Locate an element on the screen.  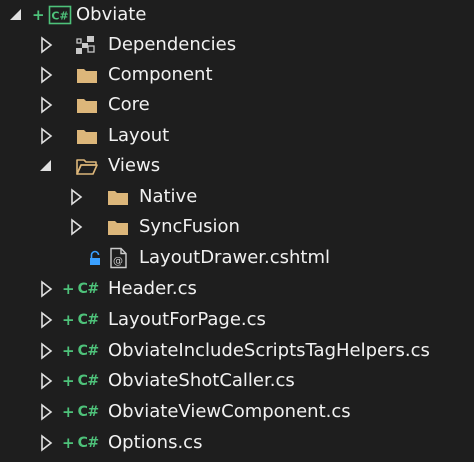
tree-label-component: Component is located at coordinates (160, 74).